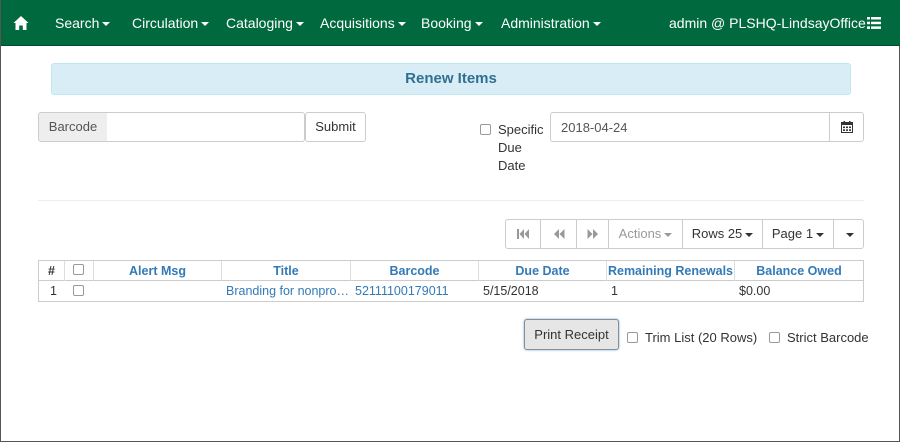 The image size is (900, 442). I want to click on nav-menu-label: Acquisitions, so click(357, 23).